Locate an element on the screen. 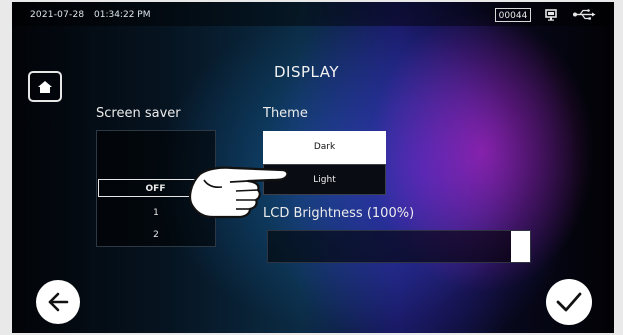 The height and width of the screenshot is (335, 623). checkmark-icon is located at coordinates (569, 302).